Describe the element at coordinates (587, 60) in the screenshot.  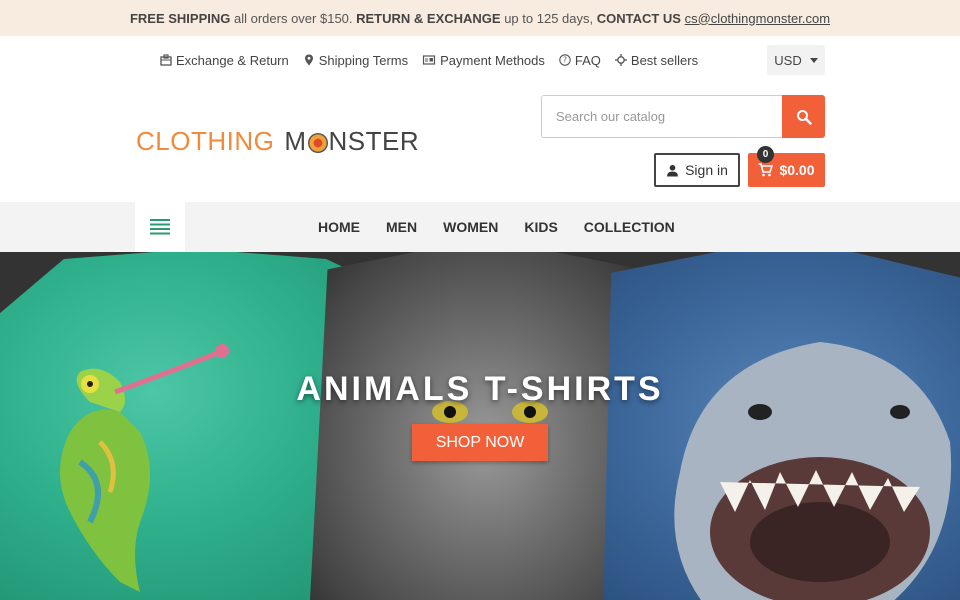
I see `top-nav-faq-label: FAQ` at that location.